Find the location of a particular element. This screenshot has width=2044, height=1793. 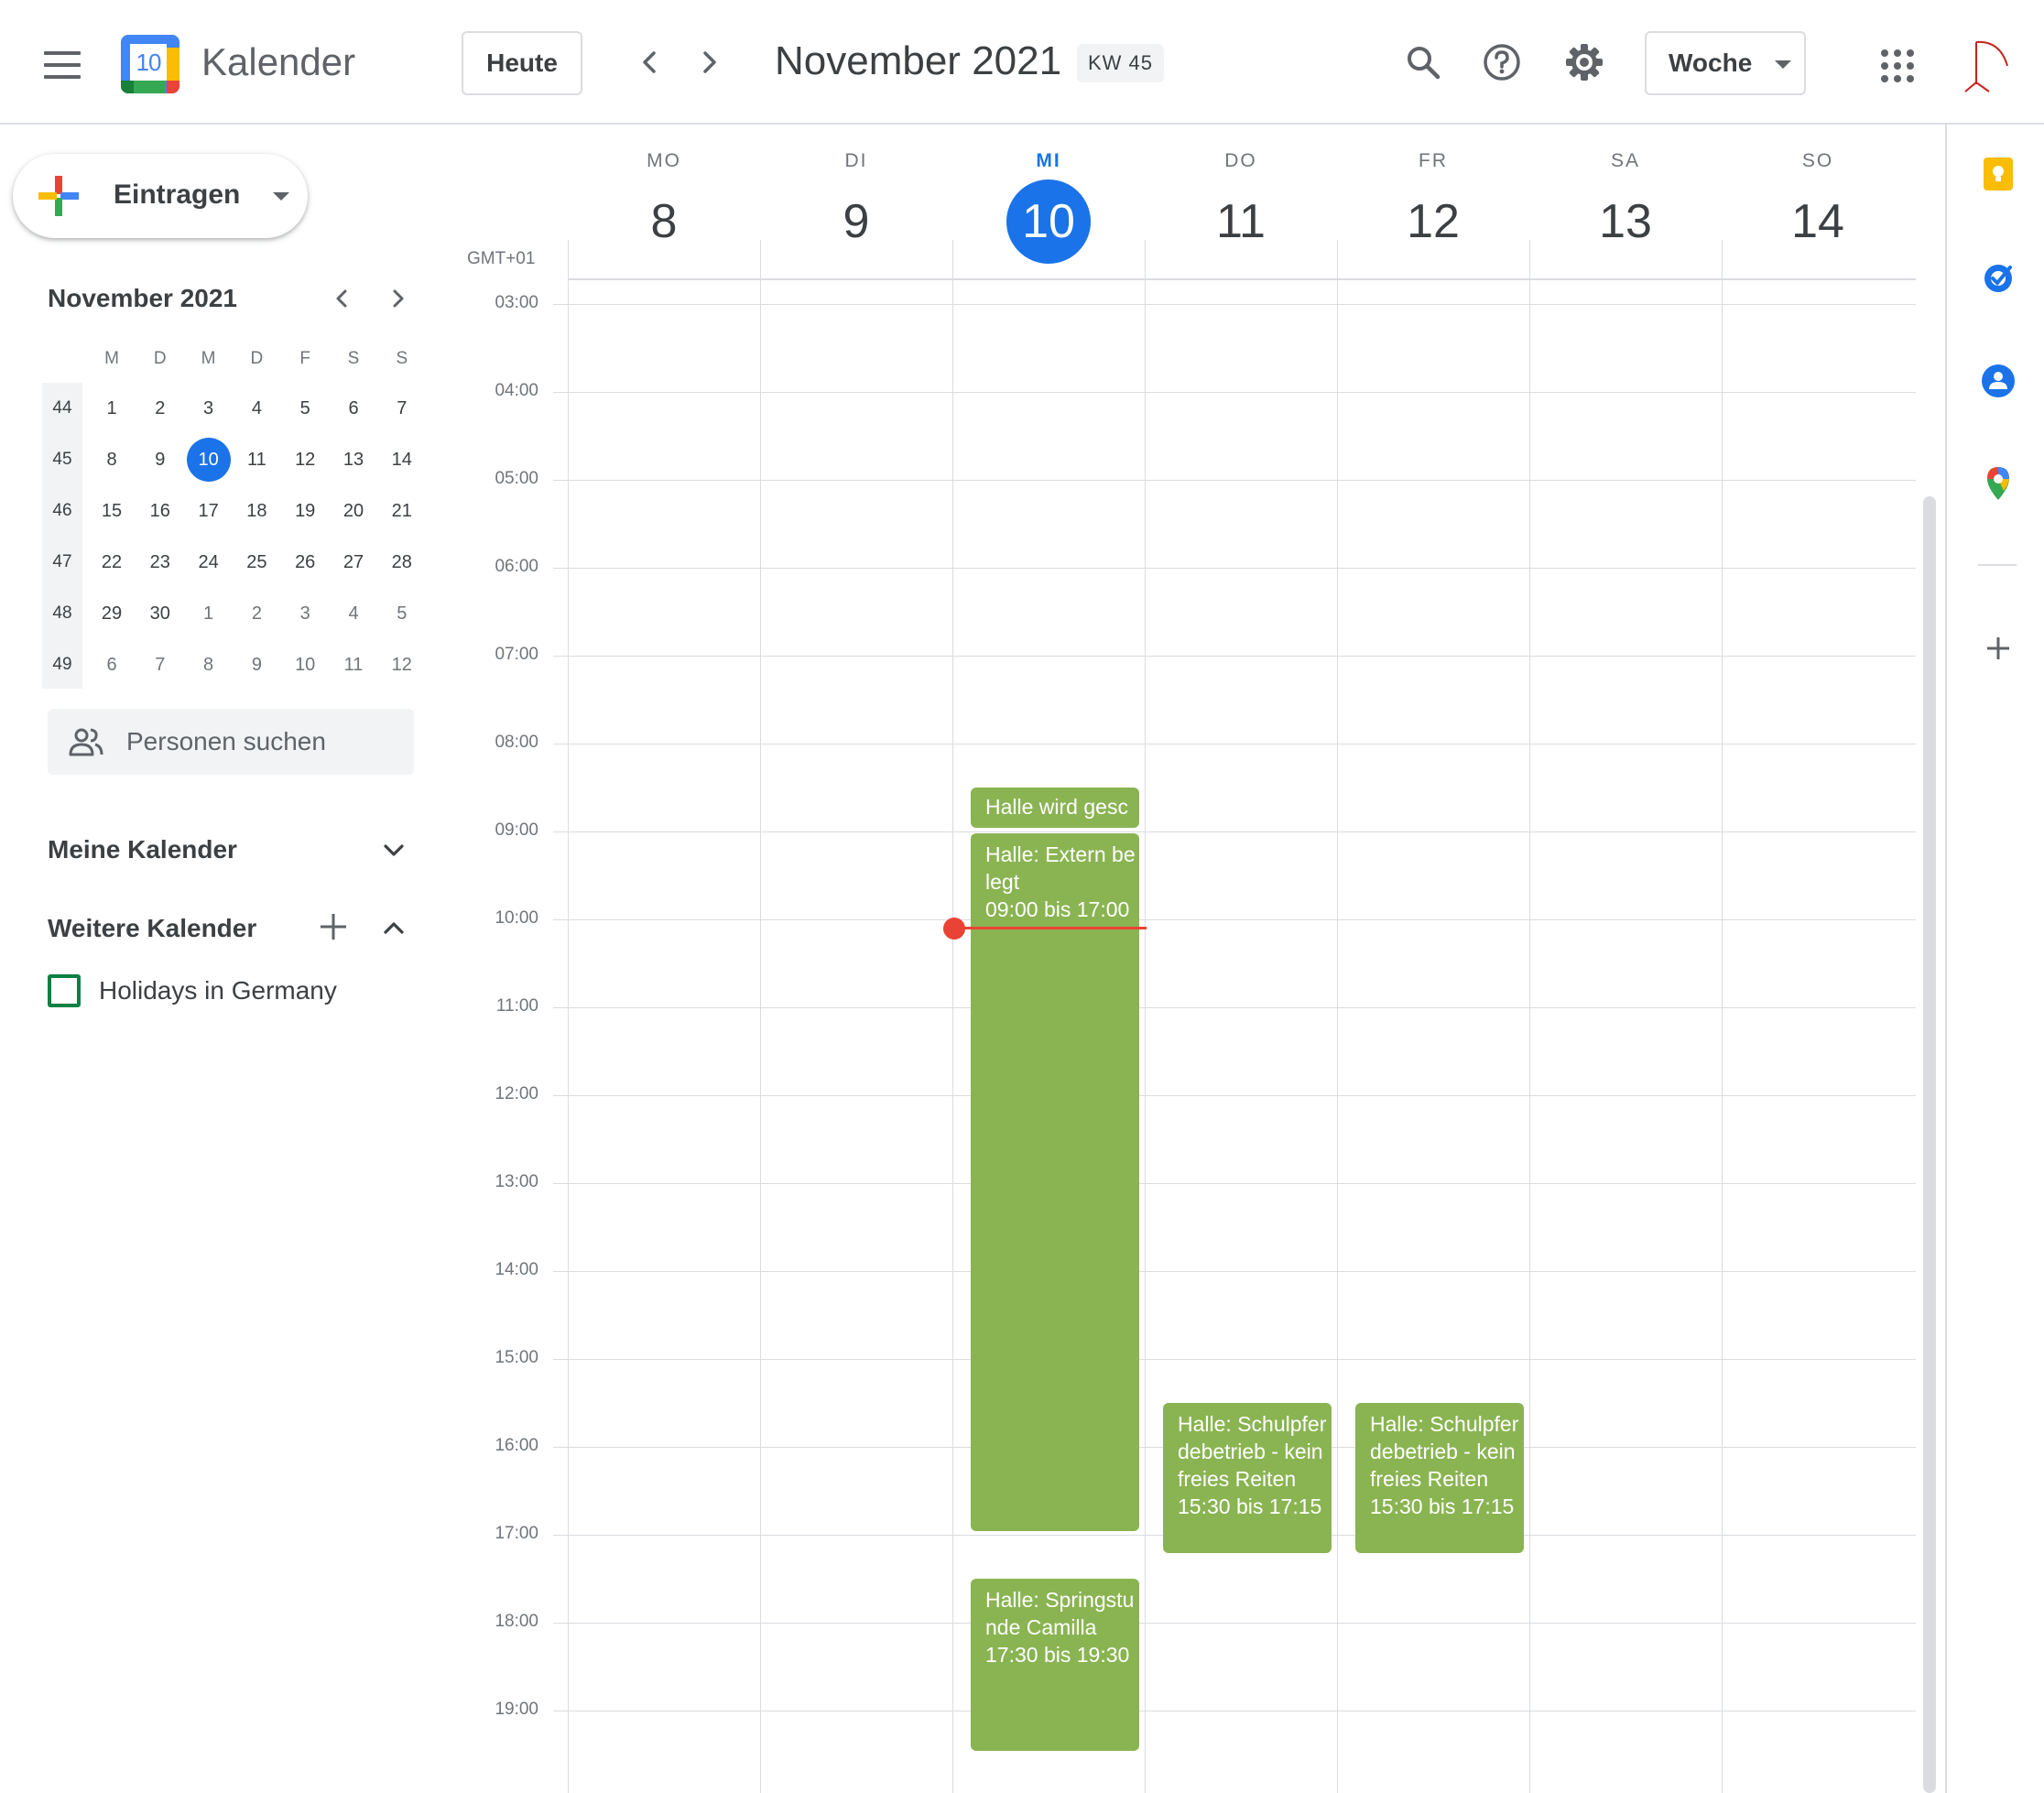

mini-day: 25 is located at coordinates (257, 562).